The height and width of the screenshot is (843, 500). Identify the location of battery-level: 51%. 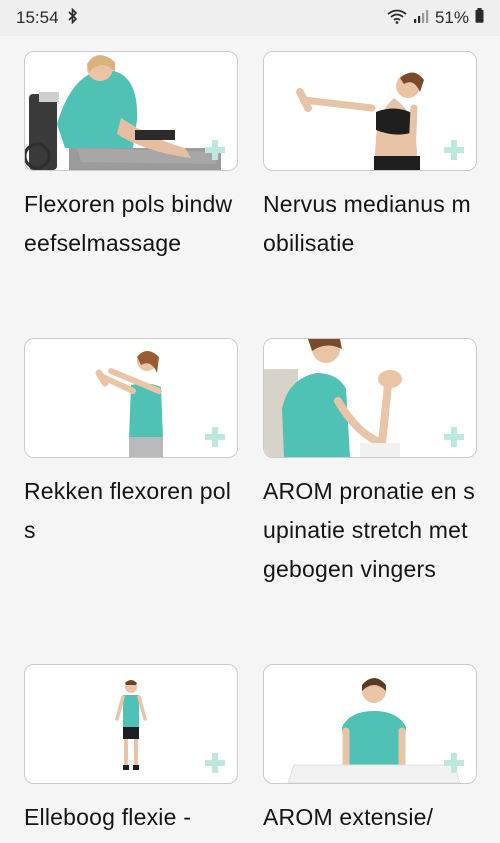
(451, 17).